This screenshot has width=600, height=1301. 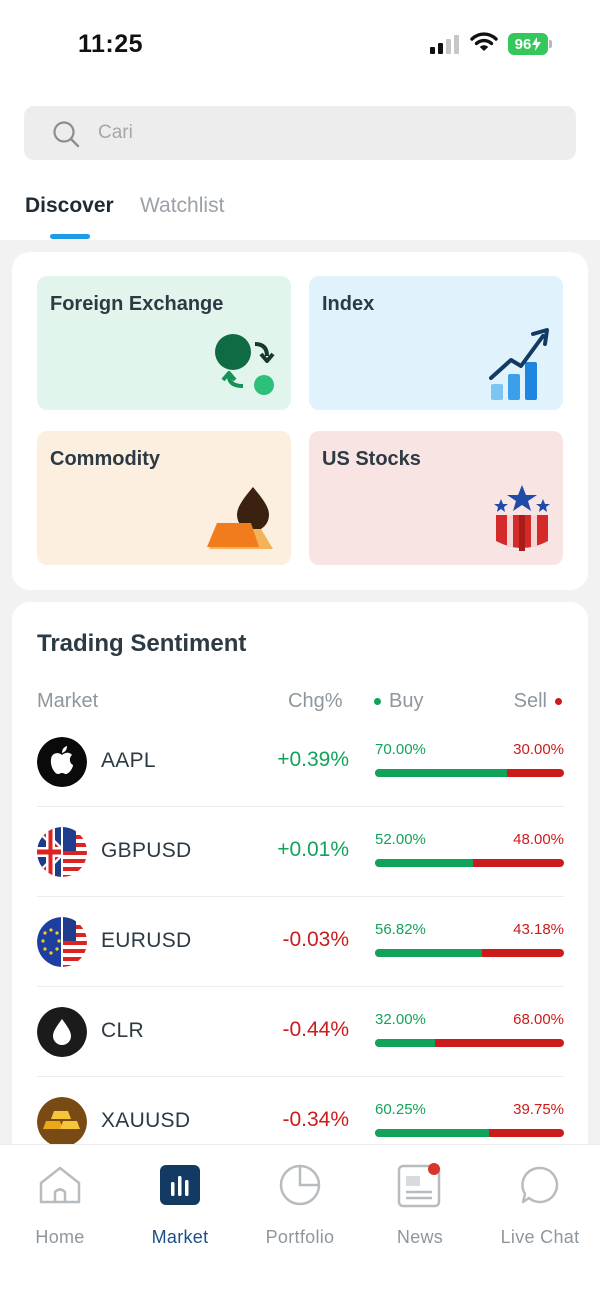 What do you see at coordinates (540, 1237) in the screenshot?
I see `nav-label: Live Chat` at bounding box center [540, 1237].